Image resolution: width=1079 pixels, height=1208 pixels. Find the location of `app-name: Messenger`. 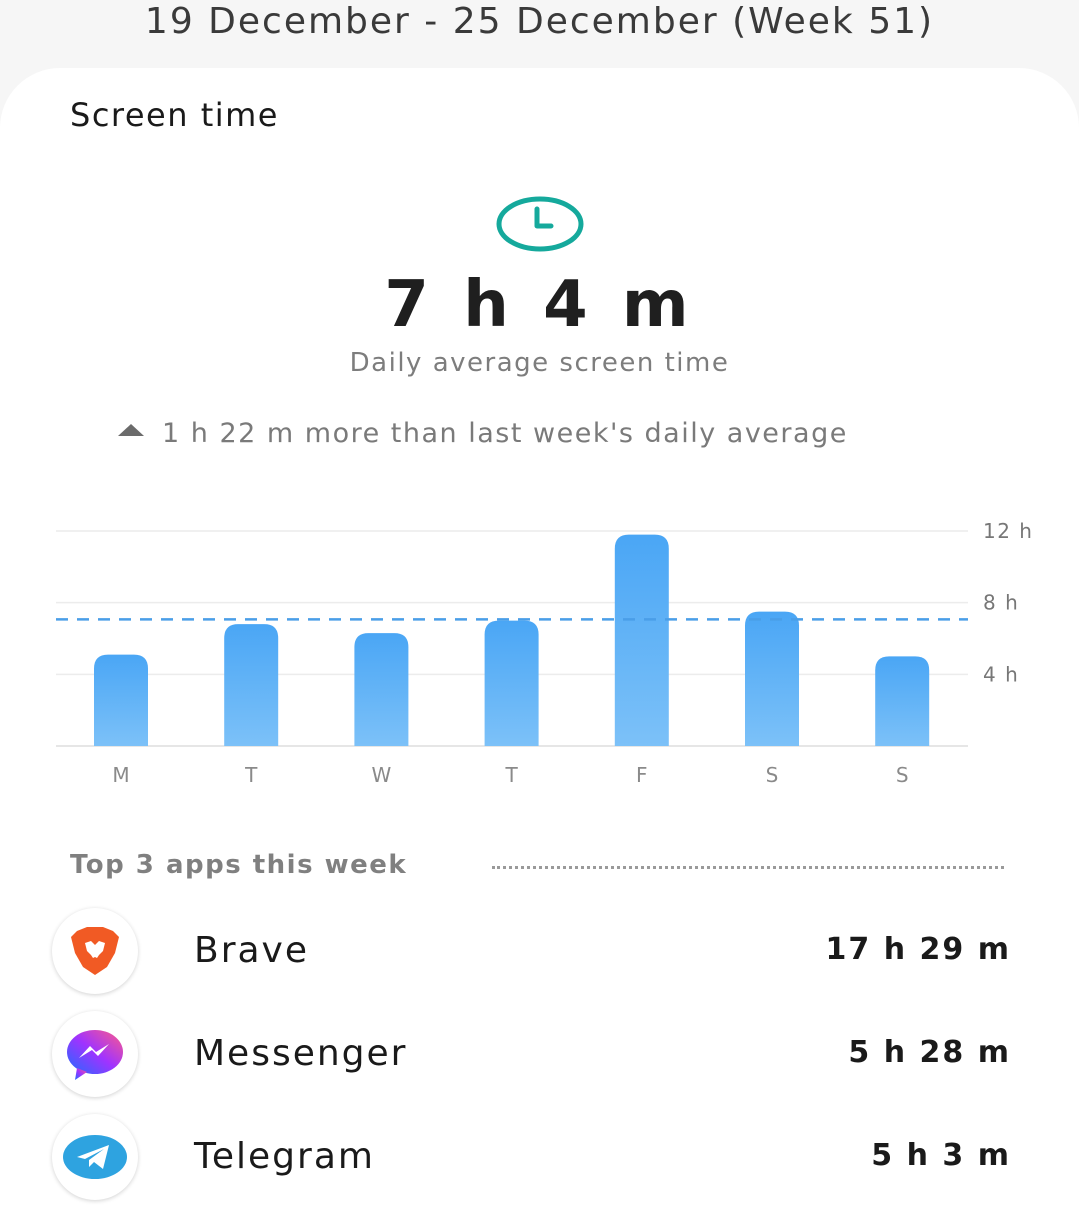

app-name: Messenger is located at coordinates (301, 1053).